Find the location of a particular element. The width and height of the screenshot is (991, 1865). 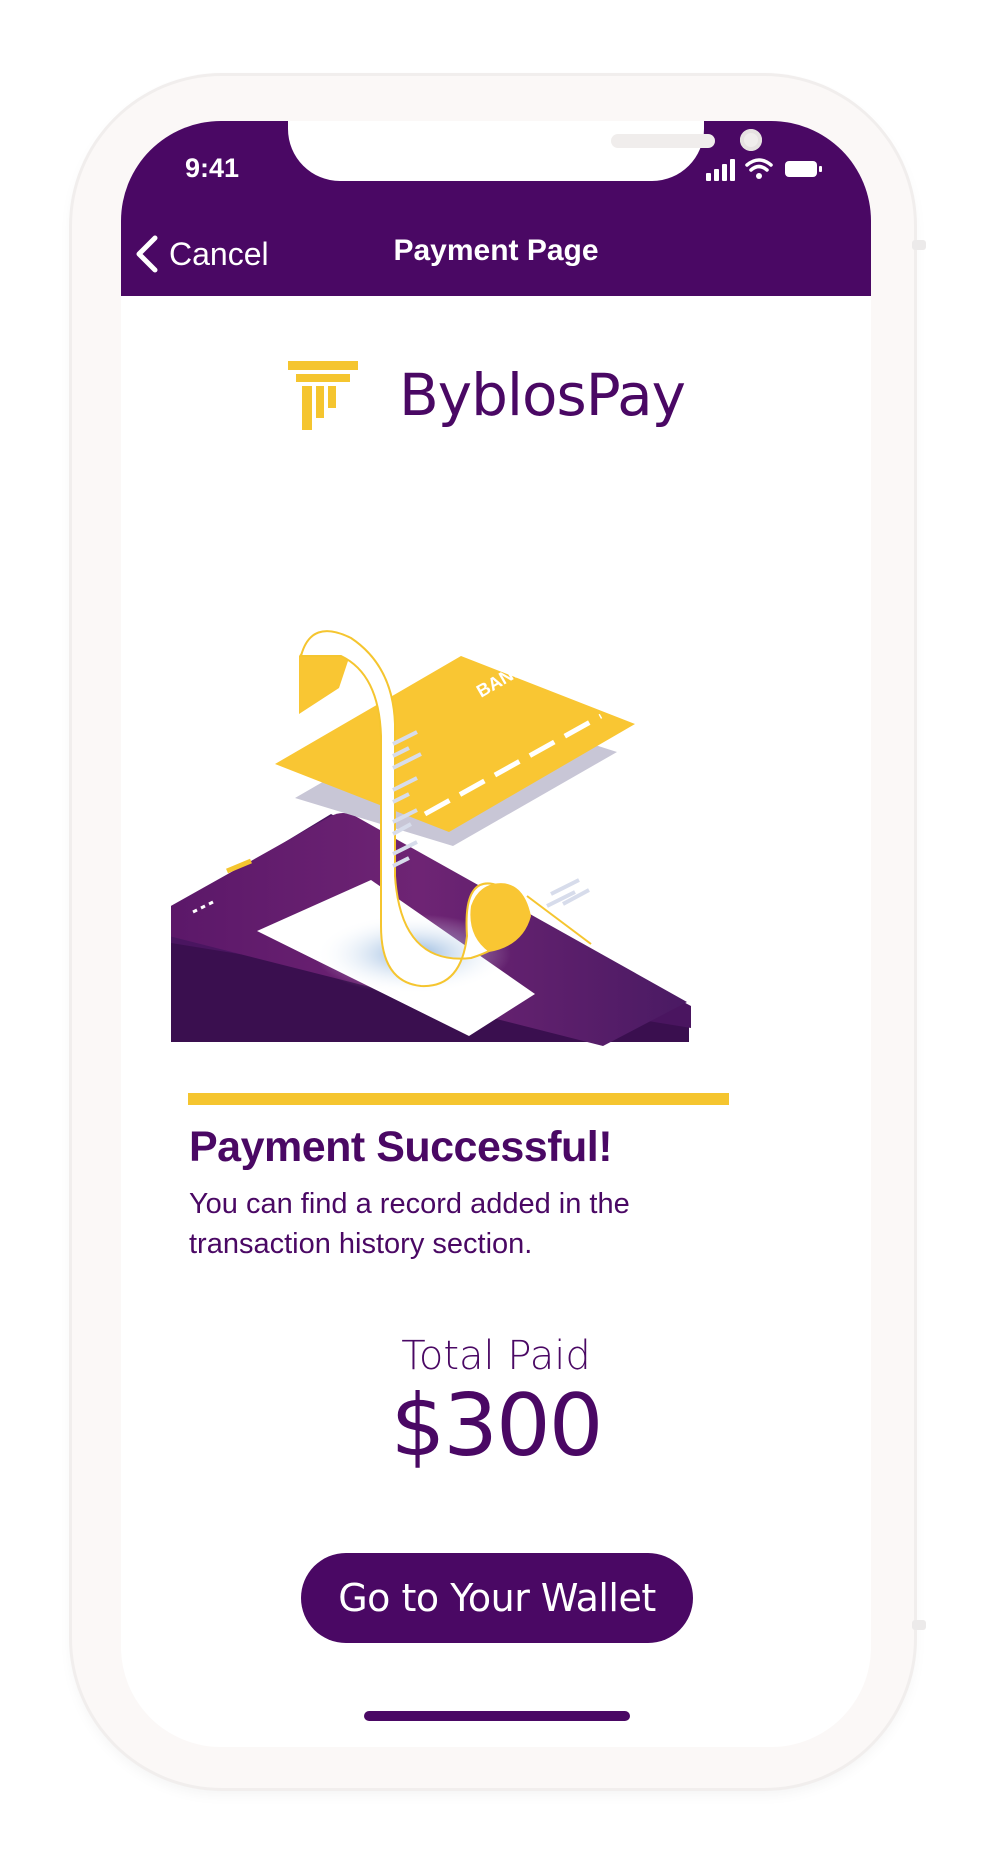

status-icons is located at coordinates (764, 169).